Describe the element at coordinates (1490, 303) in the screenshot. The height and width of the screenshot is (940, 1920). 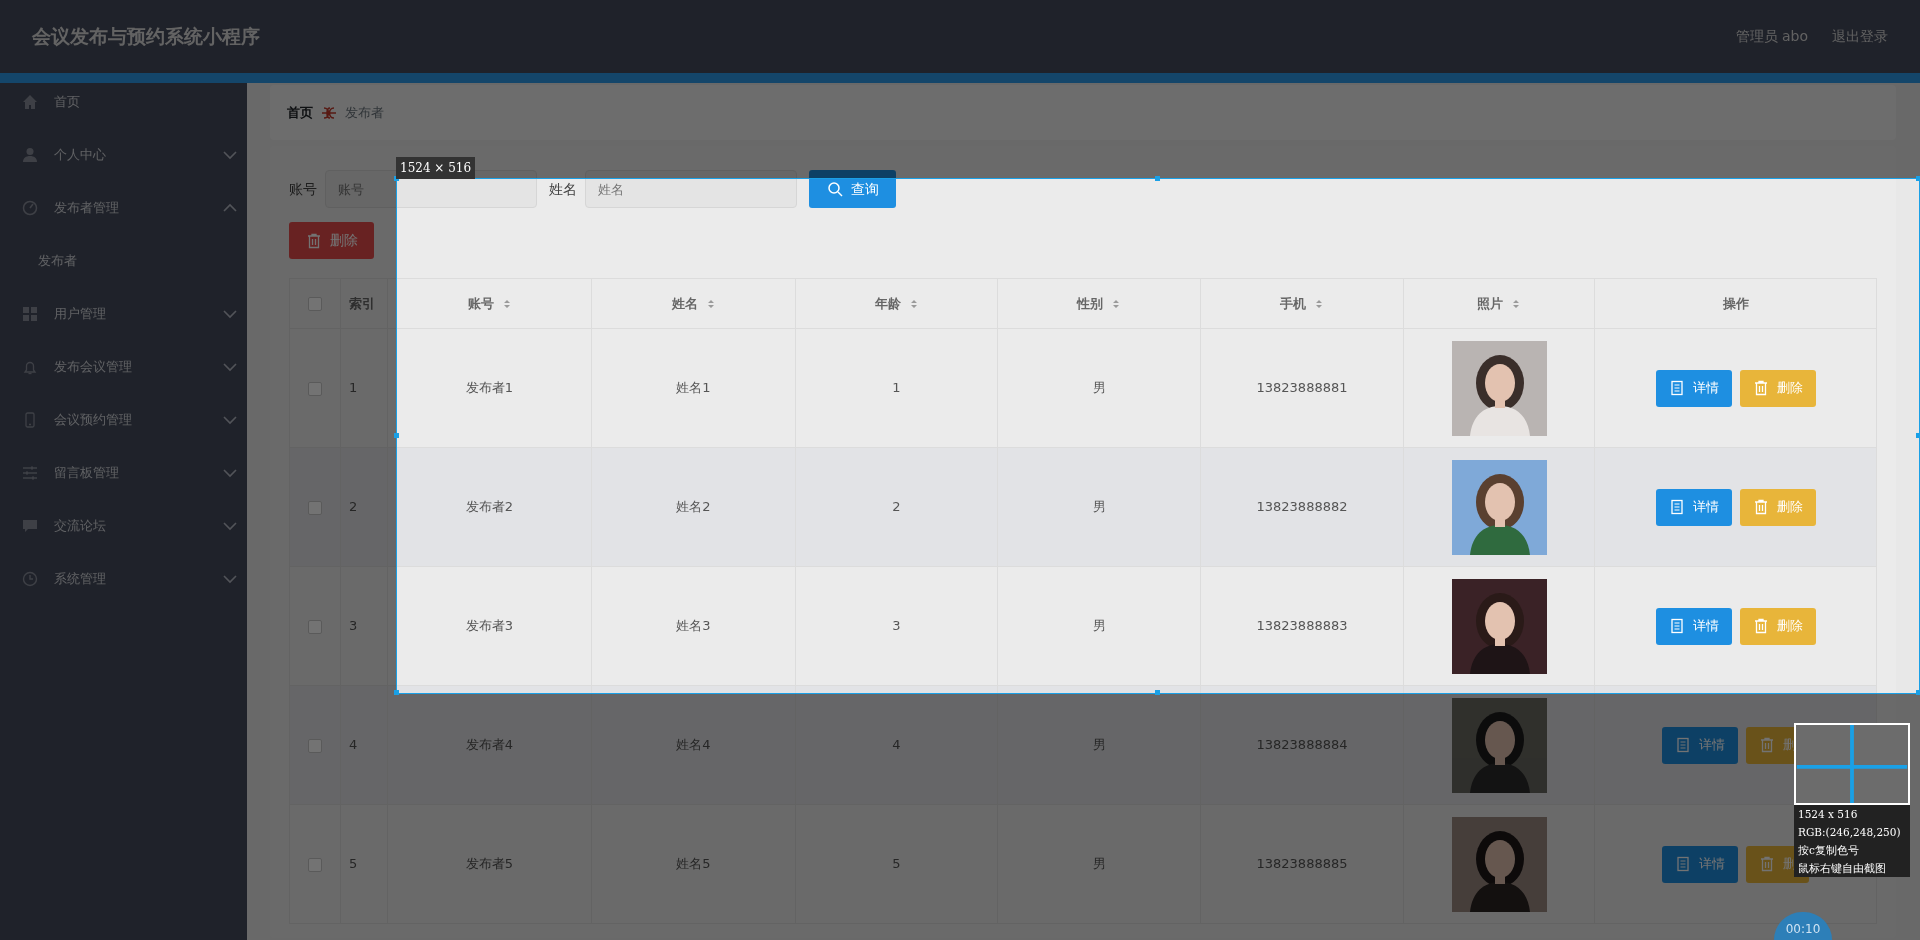
I see `column-header: 照片` at that location.